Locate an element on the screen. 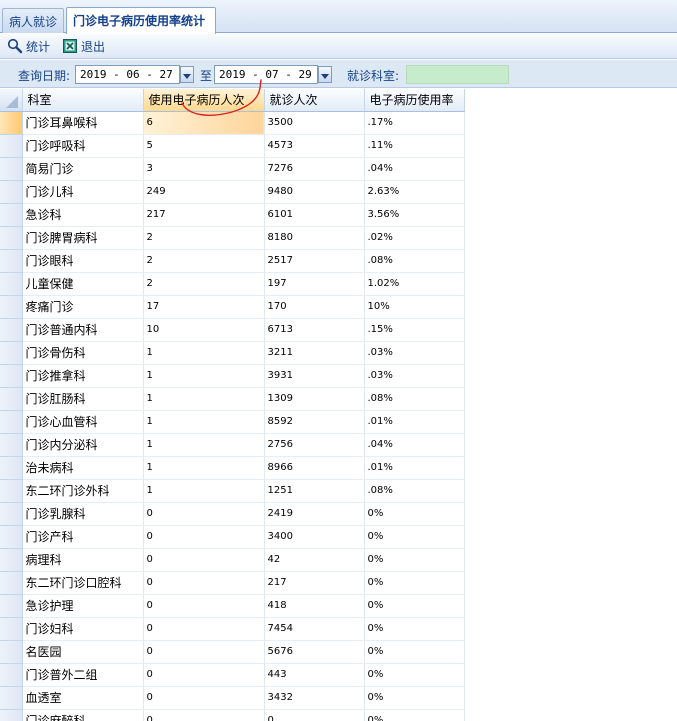 The image size is (677, 721). table-row: 门诊眼科 2 2517.08% is located at coordinates (232, 261).